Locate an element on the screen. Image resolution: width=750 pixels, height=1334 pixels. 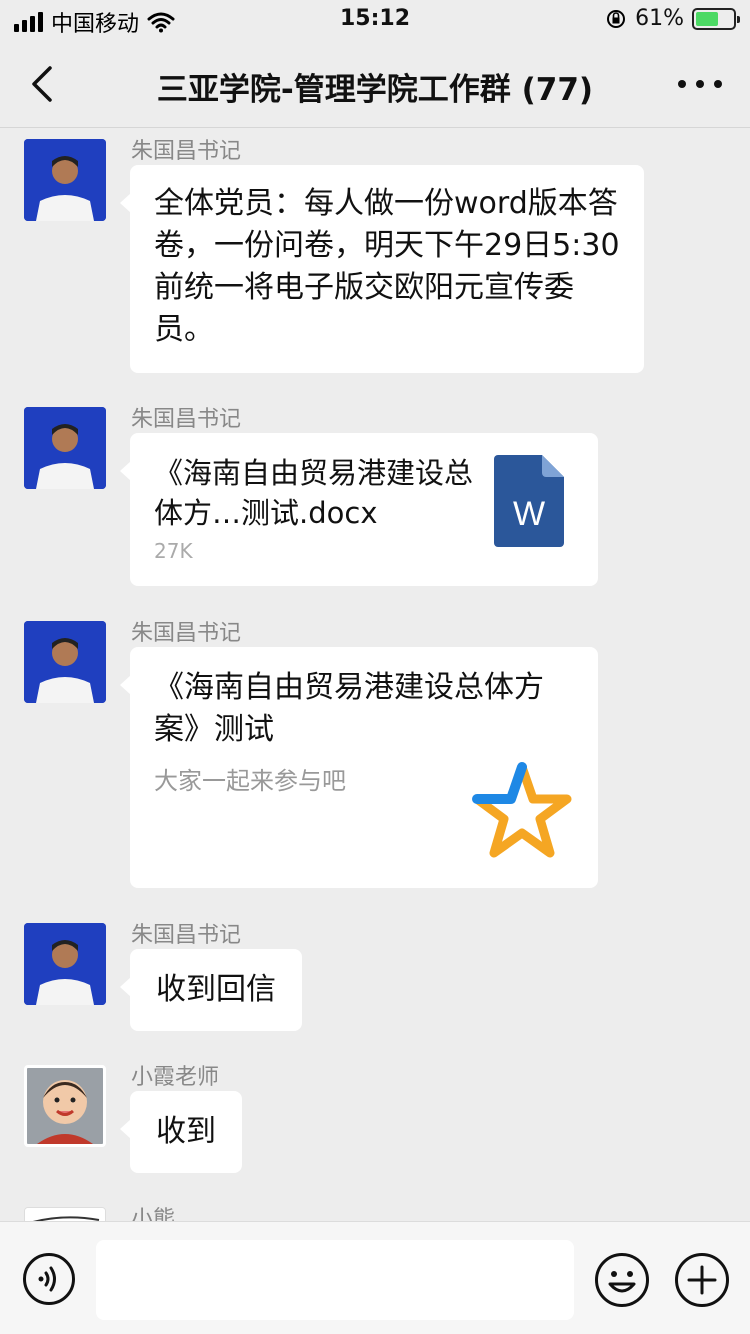
word-file-icon: W is located at coordinates (529, 501).